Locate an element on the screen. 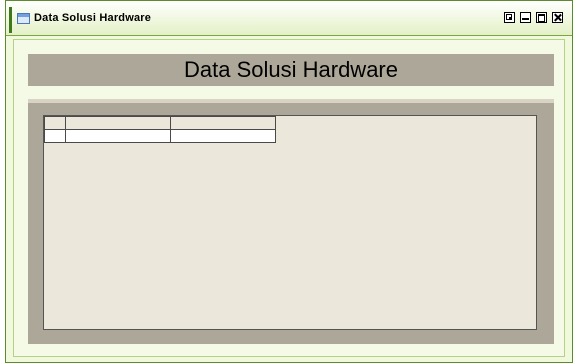  row-selector-cell is located at coordinates (55, 136).